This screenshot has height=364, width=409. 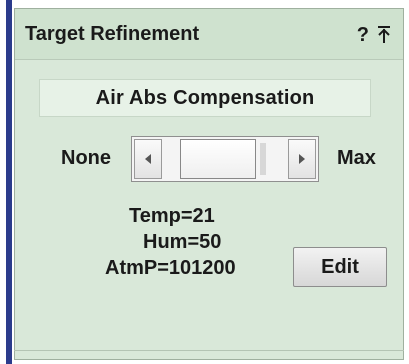 I want to click on help-icon: ?, so click(x=363, y=35).